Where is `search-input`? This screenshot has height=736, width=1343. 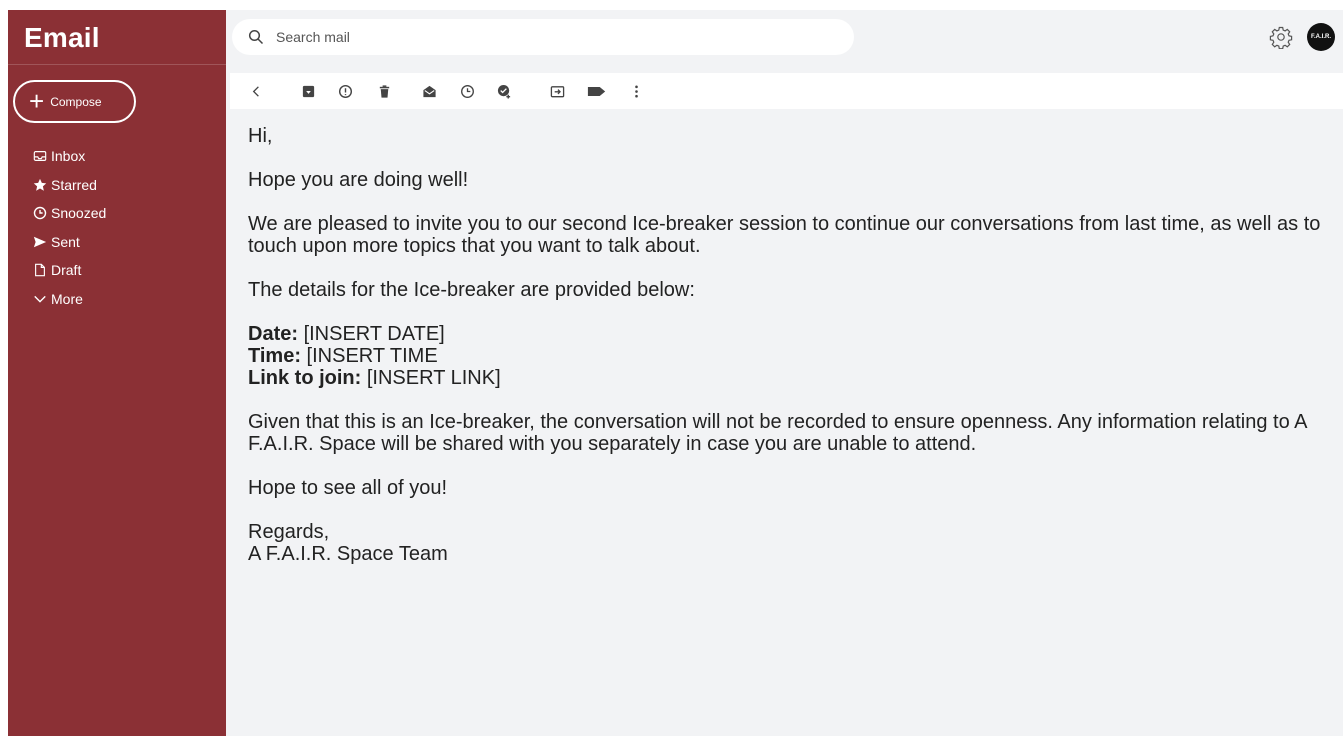 search-input is located at coordinates (536, 37).